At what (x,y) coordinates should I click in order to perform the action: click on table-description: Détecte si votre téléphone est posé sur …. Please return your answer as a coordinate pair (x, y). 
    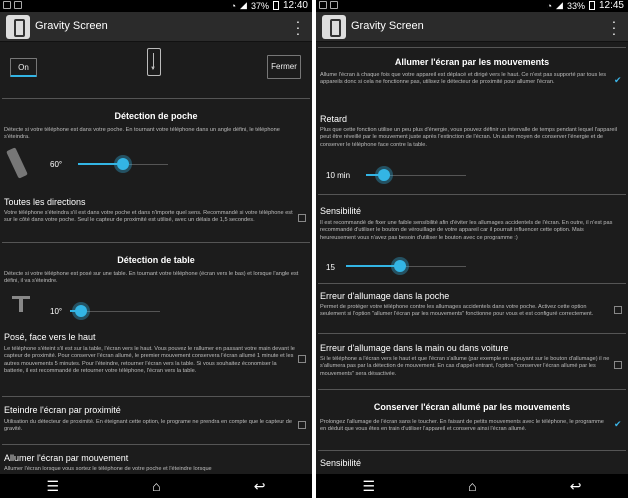
    Looking at the image, I should click on (151, 278).